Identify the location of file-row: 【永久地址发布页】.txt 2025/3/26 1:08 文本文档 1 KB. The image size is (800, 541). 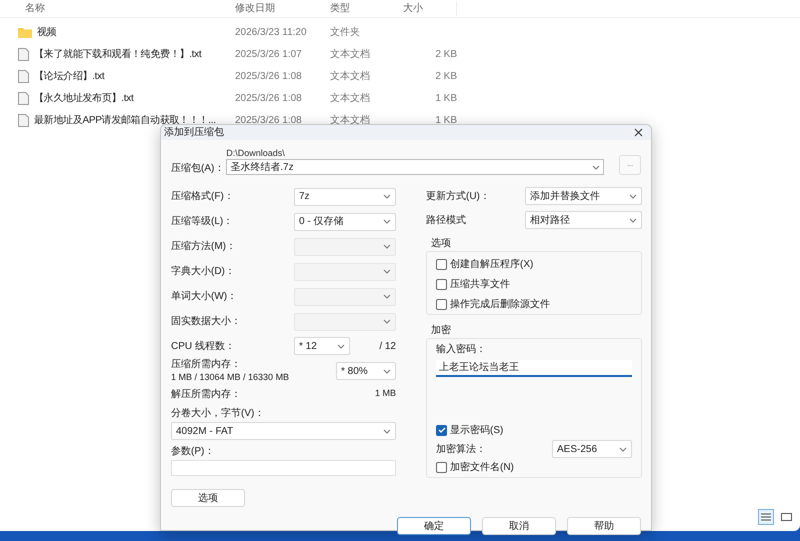
(228, 98).